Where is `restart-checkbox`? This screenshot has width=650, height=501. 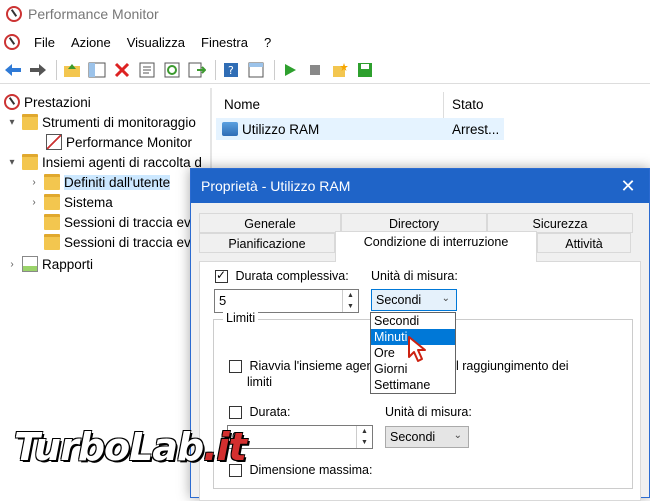 restart-checkbox is located at coordinates (235, 367).